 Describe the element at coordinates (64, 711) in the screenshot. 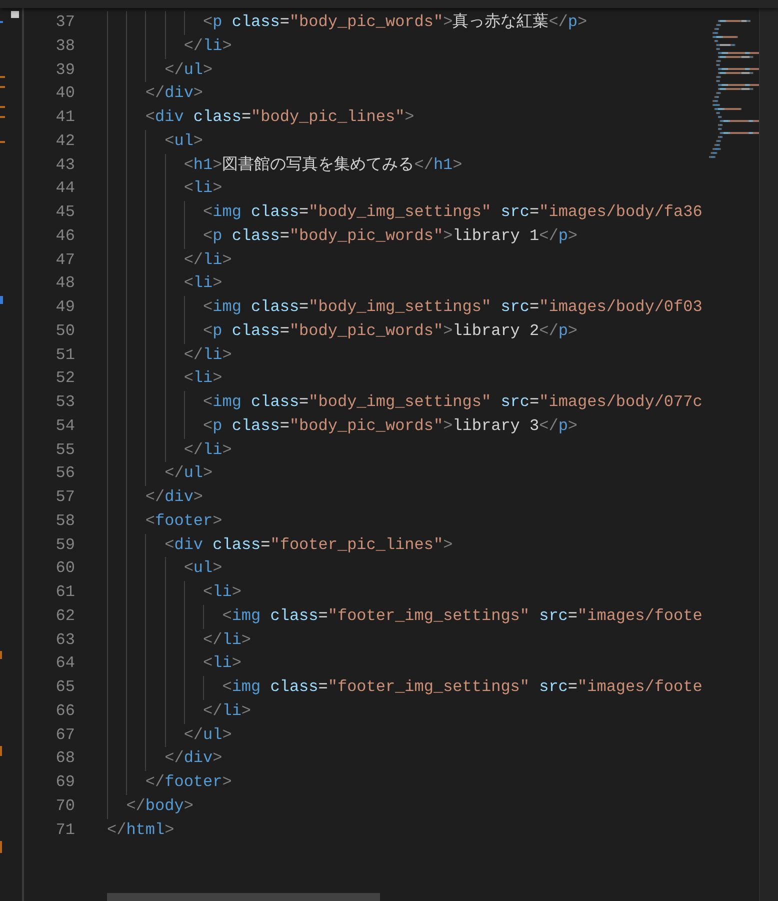

I see `line-number: 66` at that location.